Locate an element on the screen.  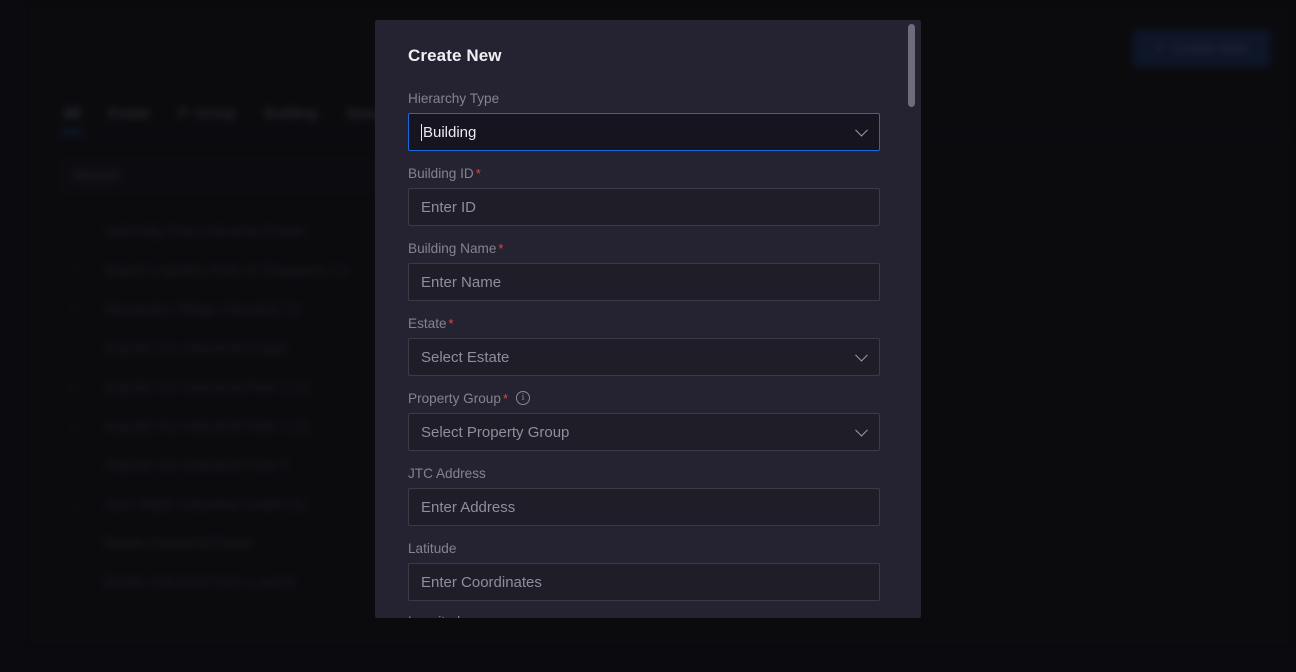
jtc-address-label: JTC Address is located at coordinates (447, 473).